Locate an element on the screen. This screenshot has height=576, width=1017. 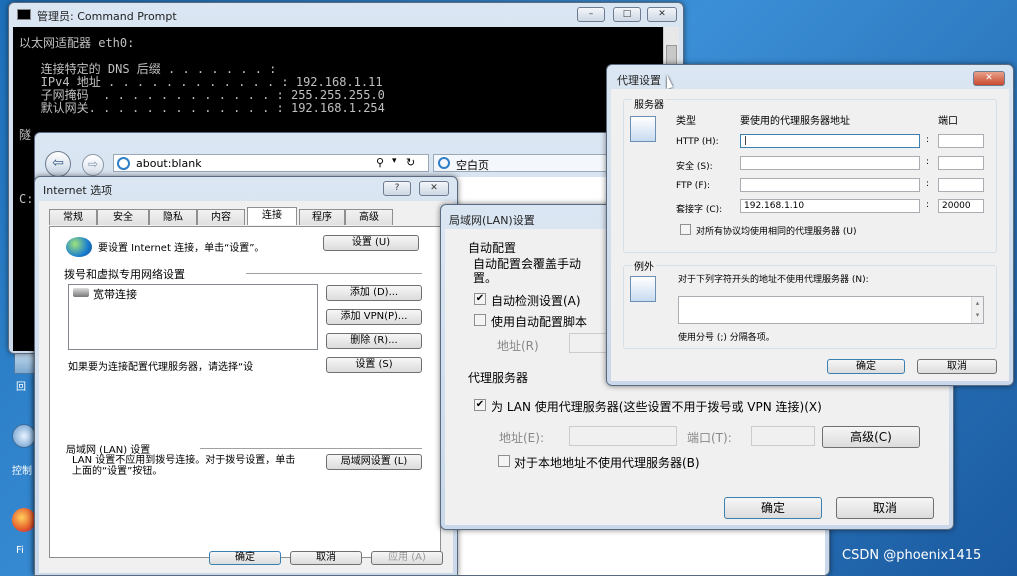
auto-detect-label: 自动检测设置(A) is located at coordinates (536, 301).